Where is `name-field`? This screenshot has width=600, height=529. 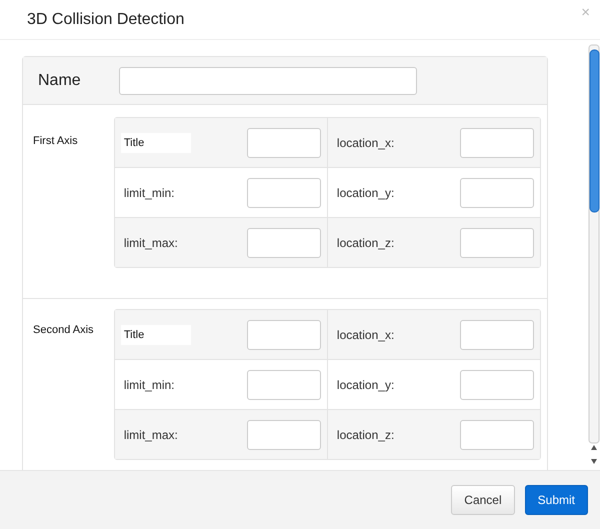 name-field is located at coordinates (268, 80).